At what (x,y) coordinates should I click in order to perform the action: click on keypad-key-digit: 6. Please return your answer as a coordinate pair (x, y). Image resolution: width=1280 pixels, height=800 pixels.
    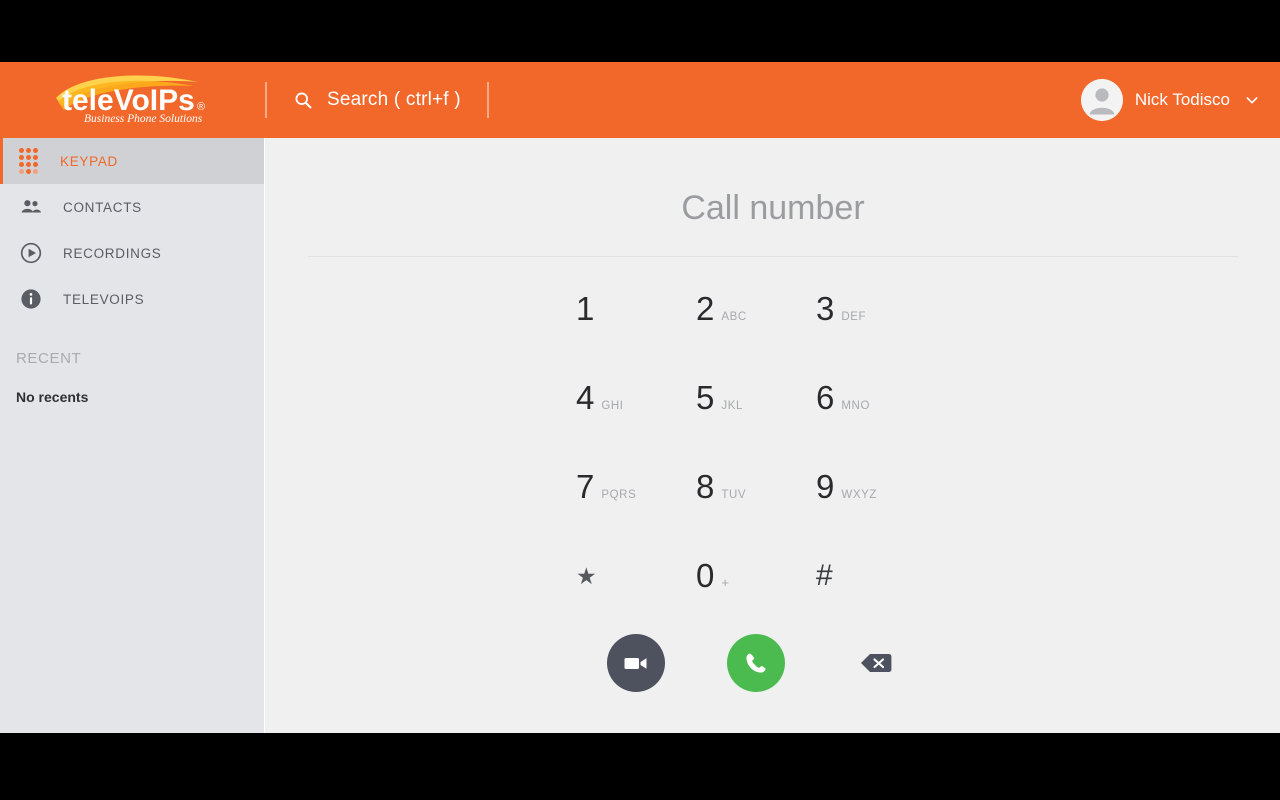
    Looking at the image, I should click on (825, 397).